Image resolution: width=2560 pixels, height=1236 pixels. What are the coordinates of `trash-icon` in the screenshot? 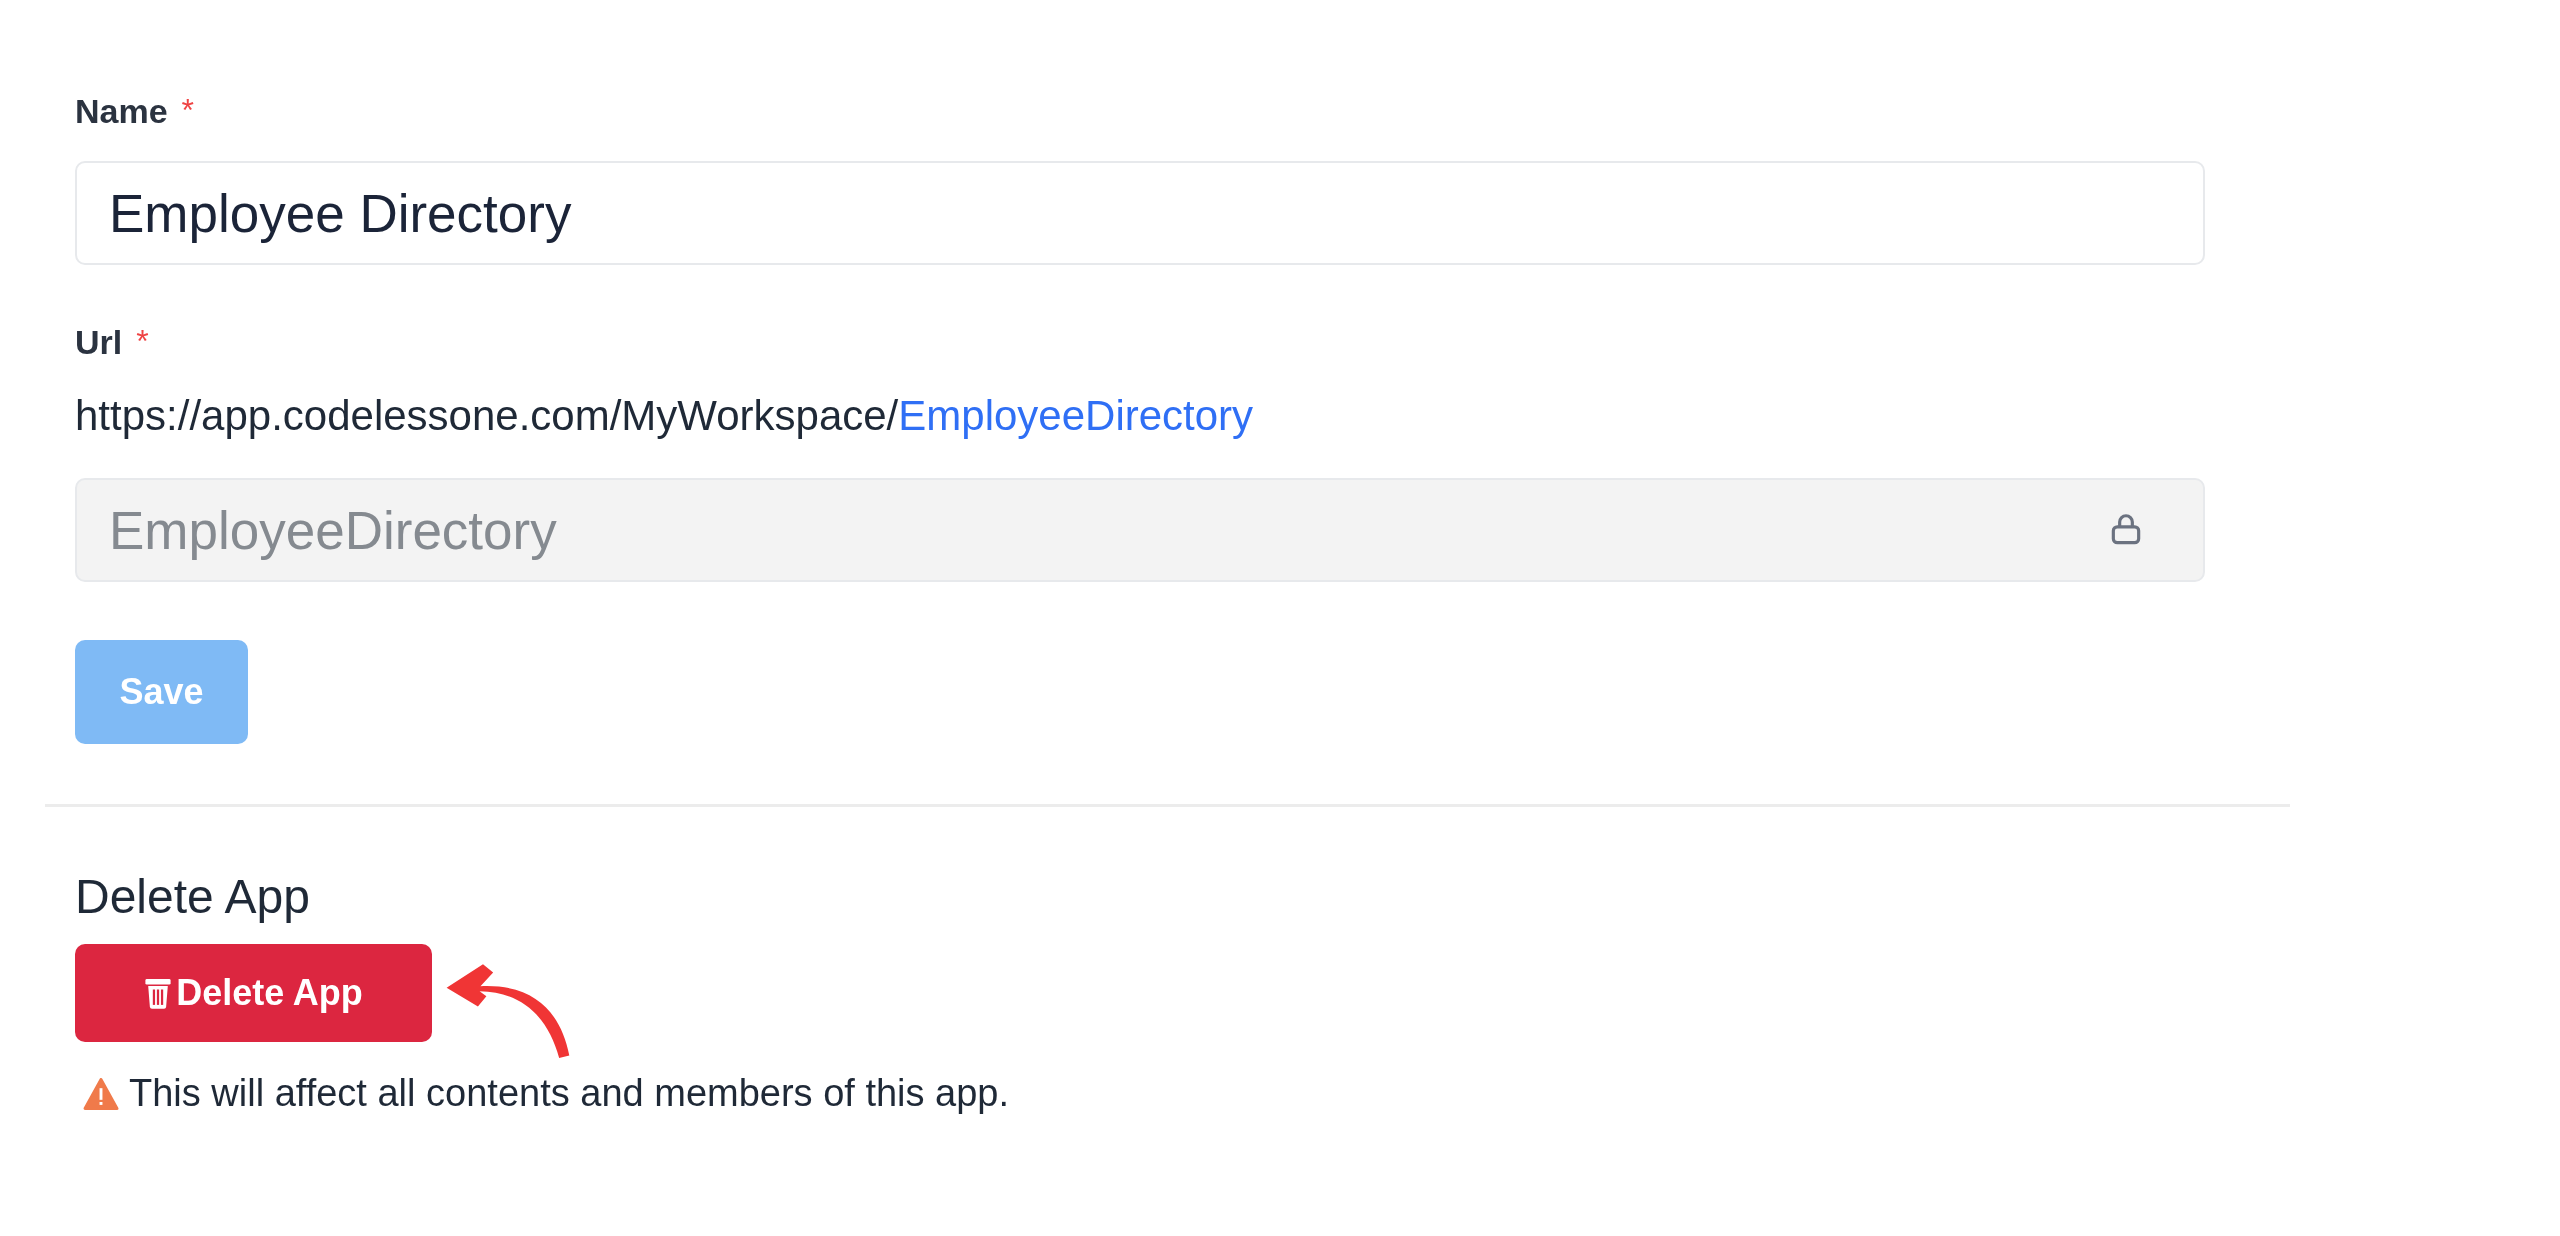 It's located at (158, 993).